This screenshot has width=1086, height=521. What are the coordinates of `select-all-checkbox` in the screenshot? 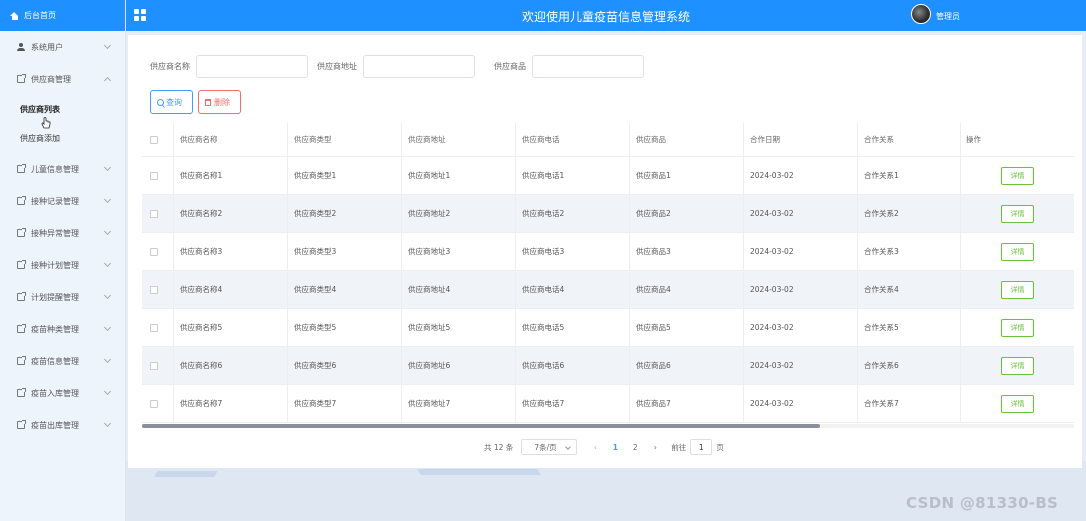 It's located at (154, 139).